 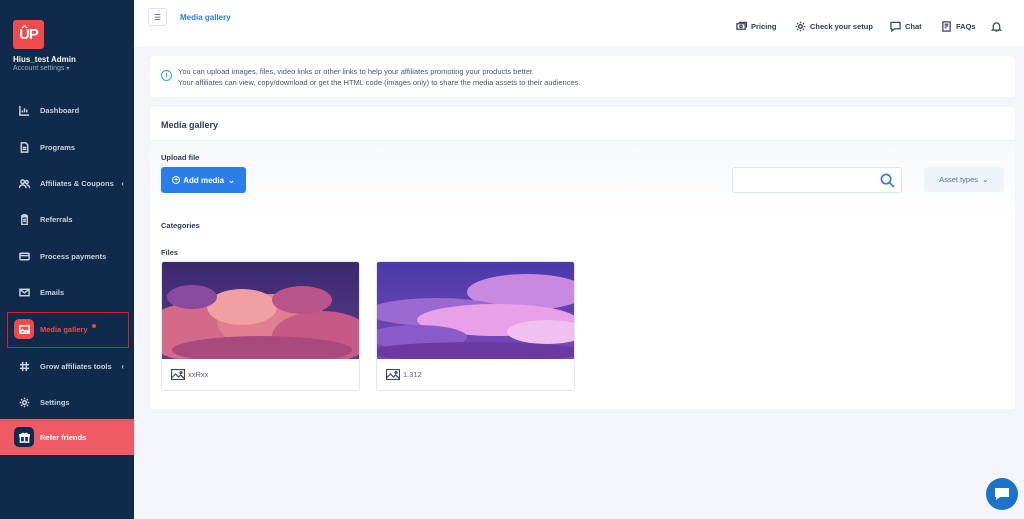 I want to click on file-card: xxRxx, so click(x=260, y=326).